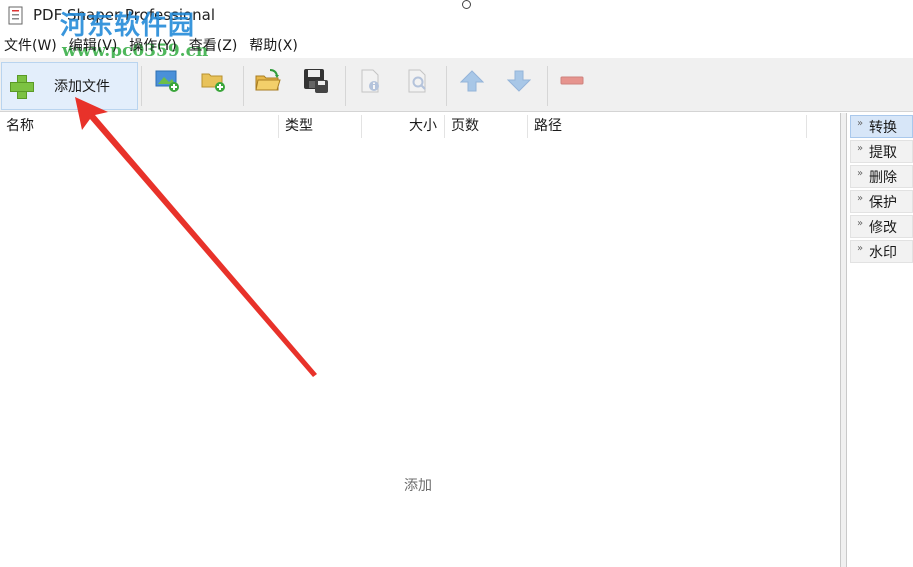  Describe the element at coordinates (472, 81) in the screenshot. I see `move-up-icon` at that location.